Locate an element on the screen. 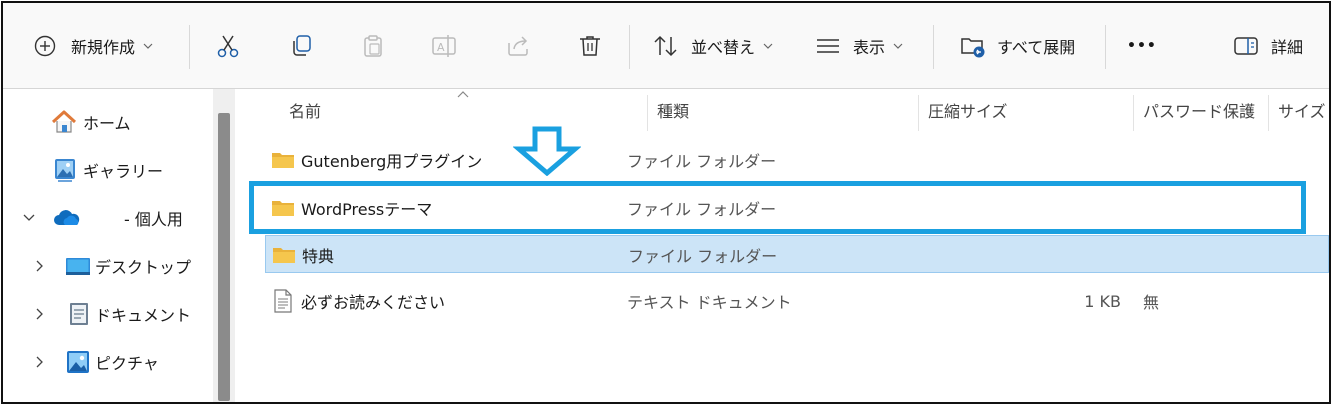 Image resolution: width=1334 pixels, height=407 pixels. copy-icon is located at coordinates (302, 45).